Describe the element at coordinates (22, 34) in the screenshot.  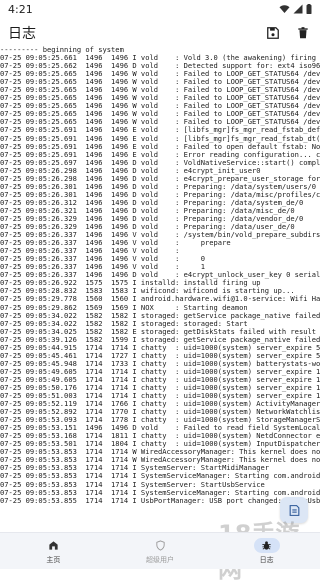
I see `page-title: 日志` at that location.